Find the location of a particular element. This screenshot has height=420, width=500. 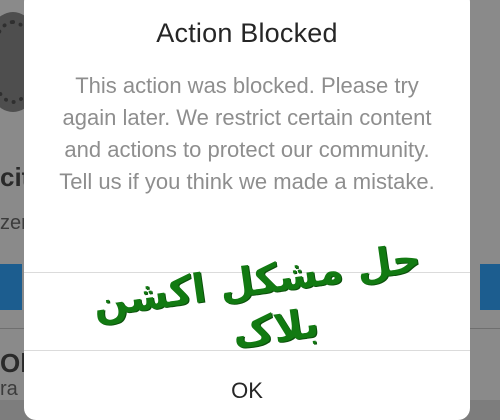

background-text-4: ra is located at coordinates (9, 389).